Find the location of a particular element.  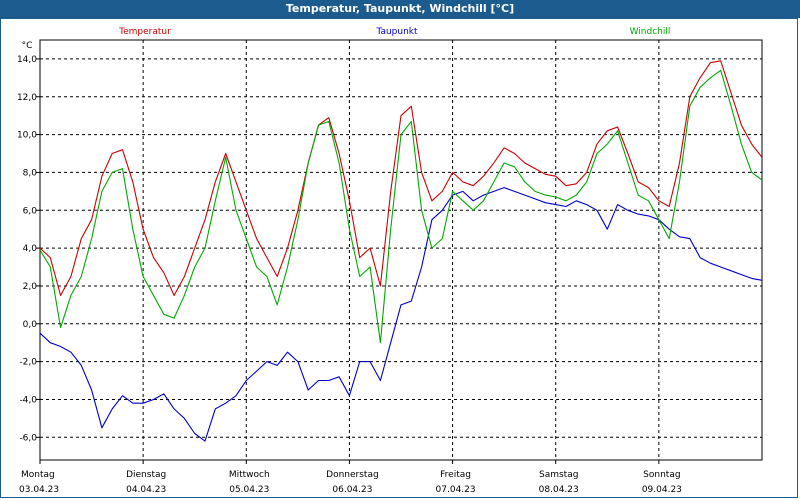

x-tick-label-date: 04.04.23 is located at coordinates (146, 490).